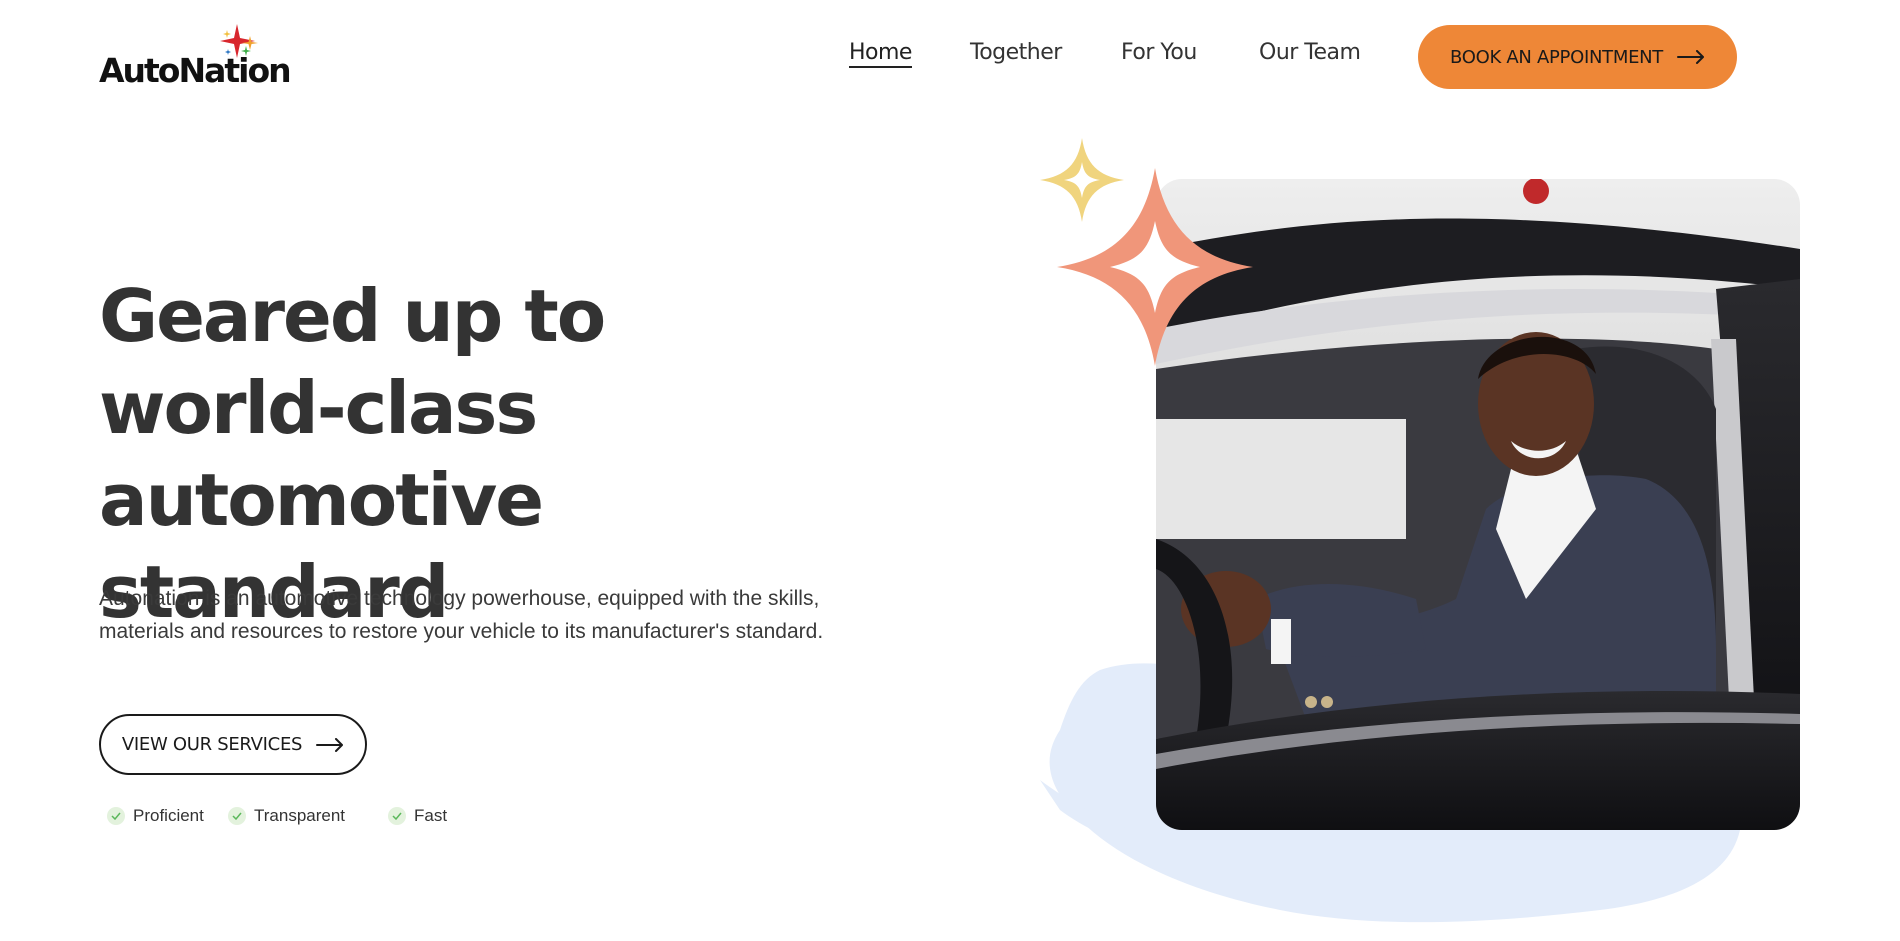 The width and height of the screenshot is (1900, 941). I want to click on view-services-label: VIEW OUR SERVICES, so click(212, 744).